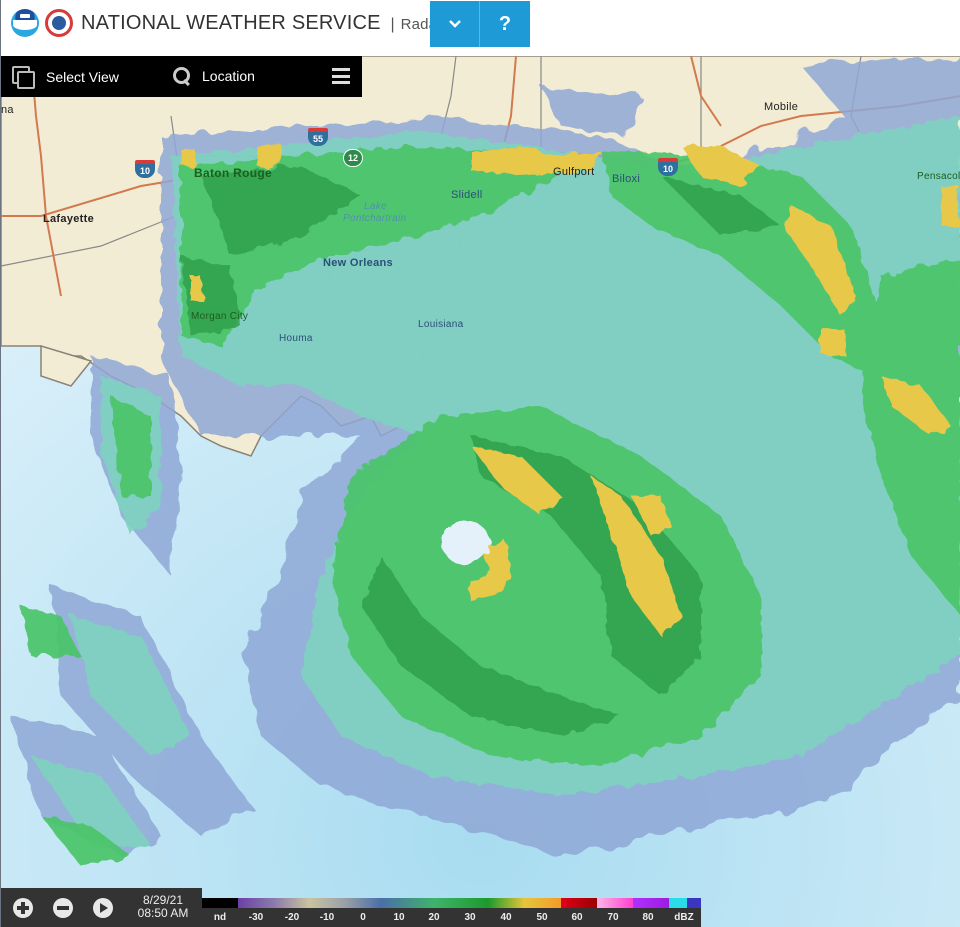 The height and width of the screenshot is (927, 960). I want to click on city-label: Baton Rouge, so click(233, 173).